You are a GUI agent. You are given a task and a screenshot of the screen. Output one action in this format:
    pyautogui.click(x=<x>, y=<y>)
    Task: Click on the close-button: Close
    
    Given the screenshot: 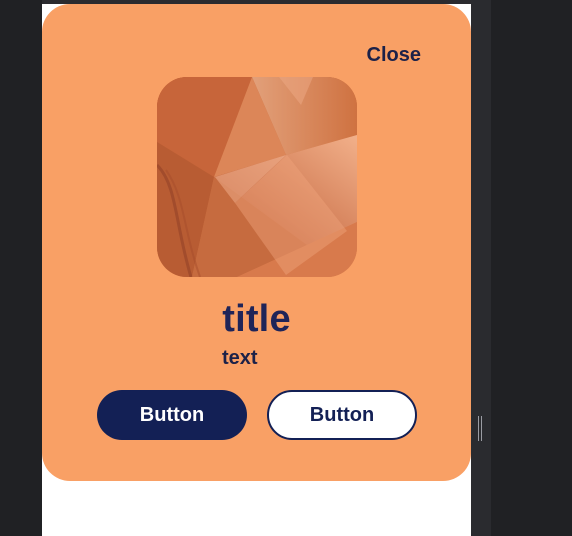 What is the action you would take?
    pyautogui.click(x=394, y=55)
    